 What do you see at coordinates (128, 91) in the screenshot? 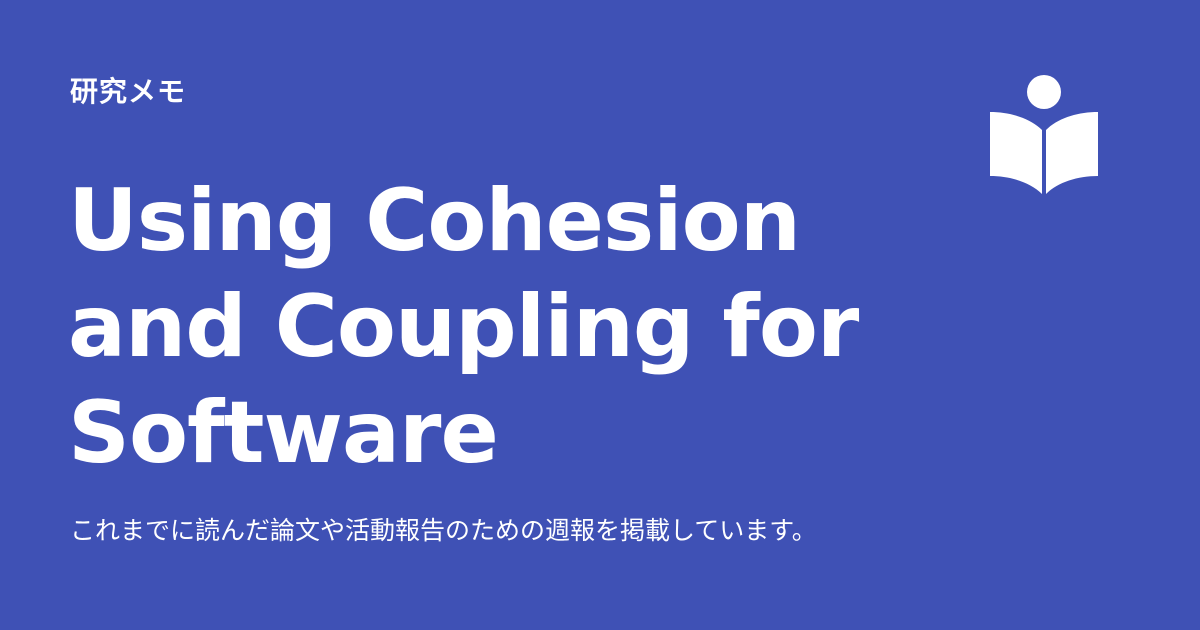
I see `category-label: 研究メモ` at bounding box center [128, 91].